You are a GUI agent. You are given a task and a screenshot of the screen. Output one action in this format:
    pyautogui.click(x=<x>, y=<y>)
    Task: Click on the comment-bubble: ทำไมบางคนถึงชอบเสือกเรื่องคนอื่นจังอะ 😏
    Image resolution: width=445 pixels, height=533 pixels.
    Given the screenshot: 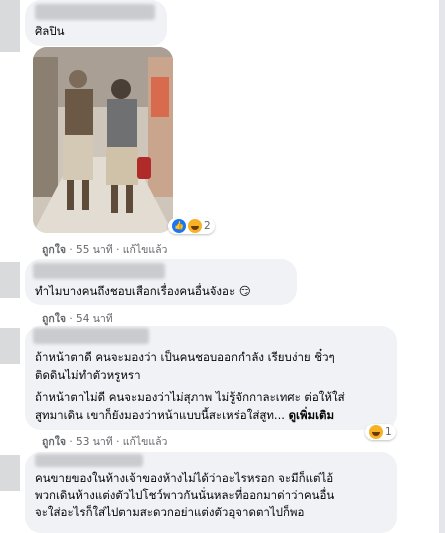 What is the action you would take?
    pyautogui.click(x=161, y=282)
    